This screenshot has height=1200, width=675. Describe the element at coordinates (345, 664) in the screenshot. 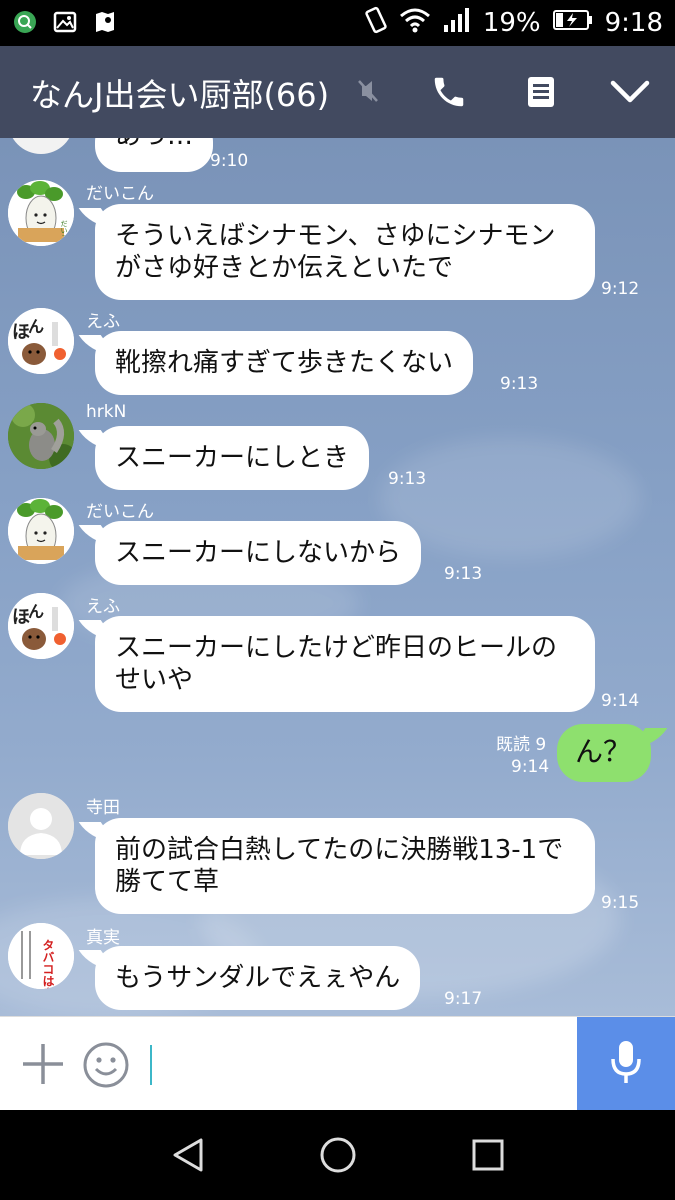

I see `message-bubble: スニーカーにしたけど昨日のヒールのせいや` at that location.